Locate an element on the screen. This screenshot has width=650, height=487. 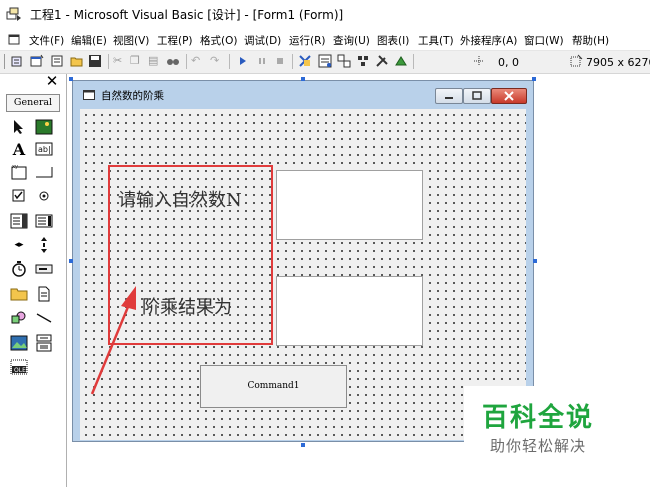
data-view-icon is located at coordinates (401, 61).